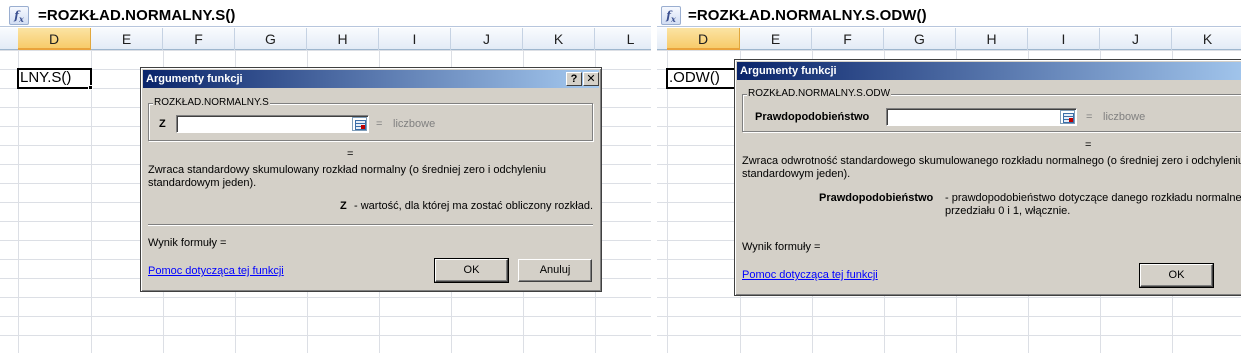 Image resolution: width=1241 pixels, height=353 pixels. I want to click on param-name: Z, so click(343, 206).